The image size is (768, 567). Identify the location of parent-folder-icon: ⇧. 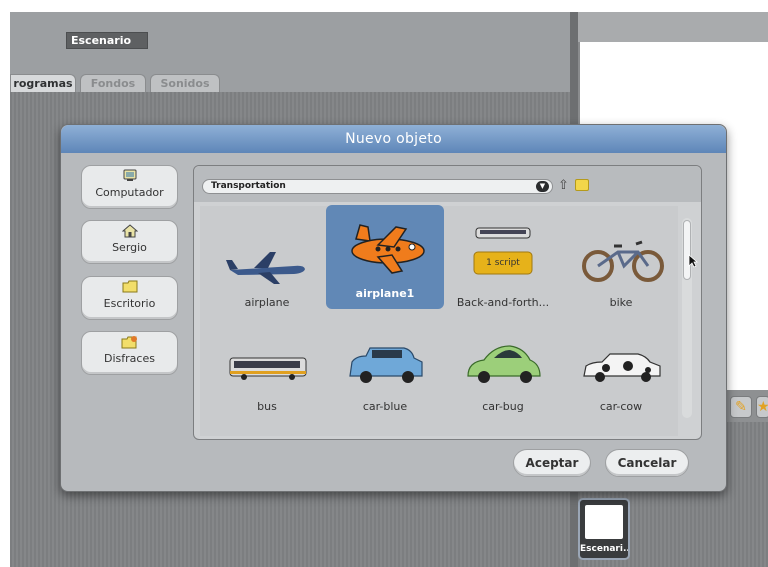
(563, 186).